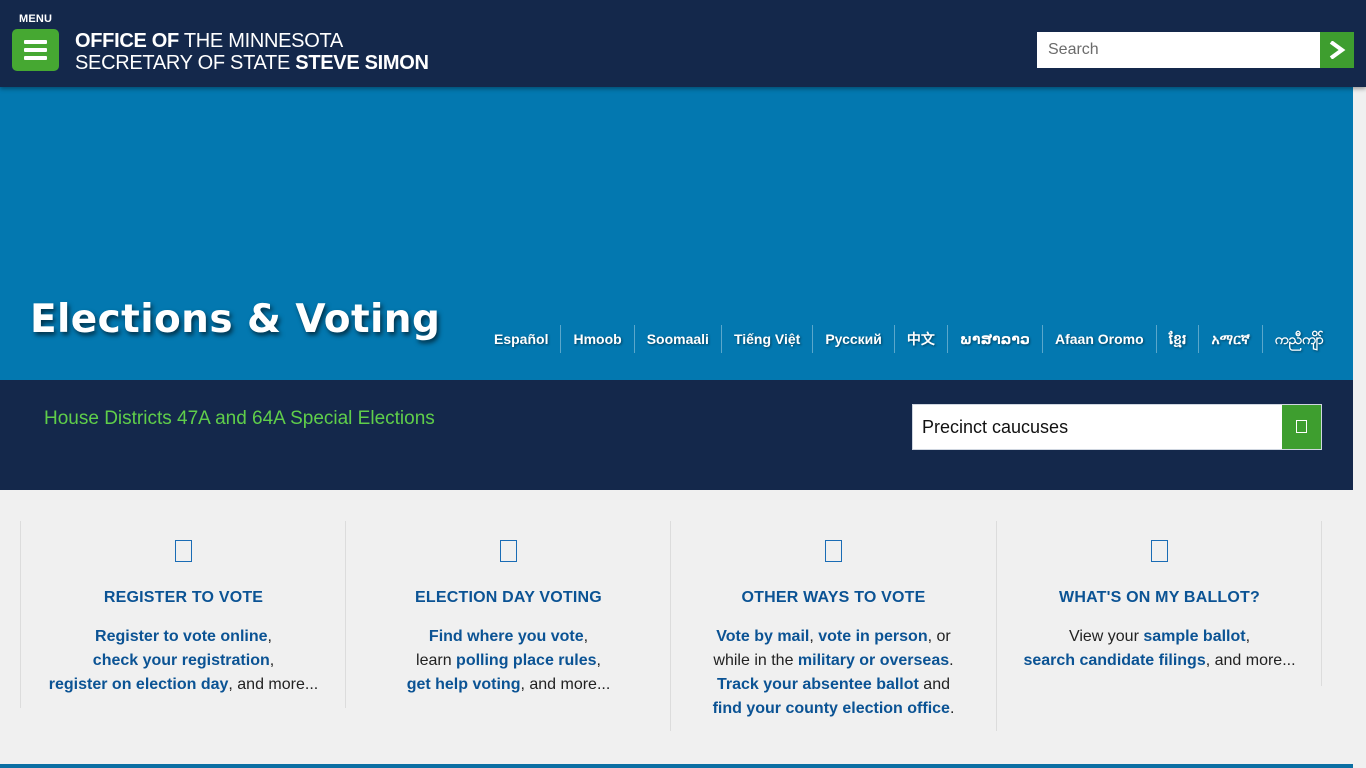  I want to click on card-title: ELECTION DAY VOTING, so click(508, 598).